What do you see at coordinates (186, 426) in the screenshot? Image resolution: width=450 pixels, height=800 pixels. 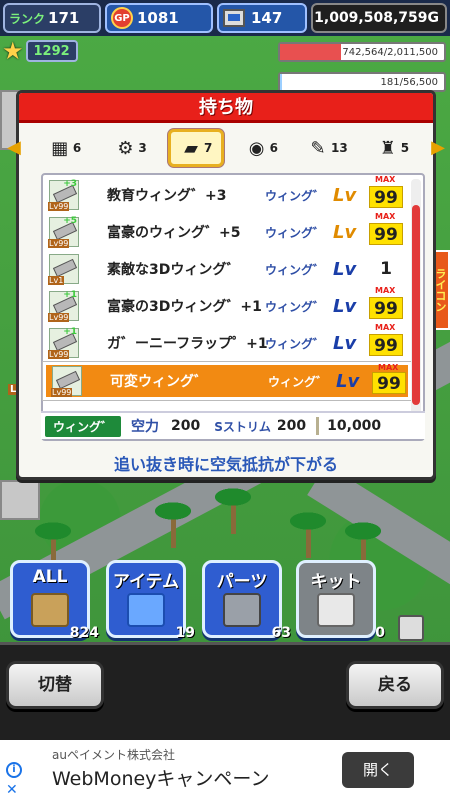 I see `stat1-value: 200` at bounding box center [186, 426].